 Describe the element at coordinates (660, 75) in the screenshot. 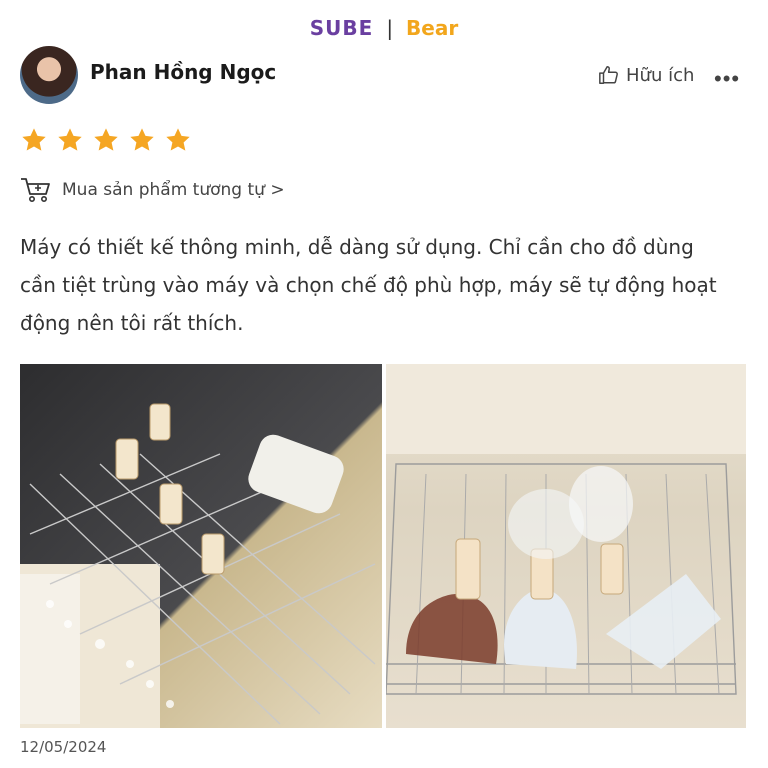

I see `helpful-label: Hữu ích` at that location.